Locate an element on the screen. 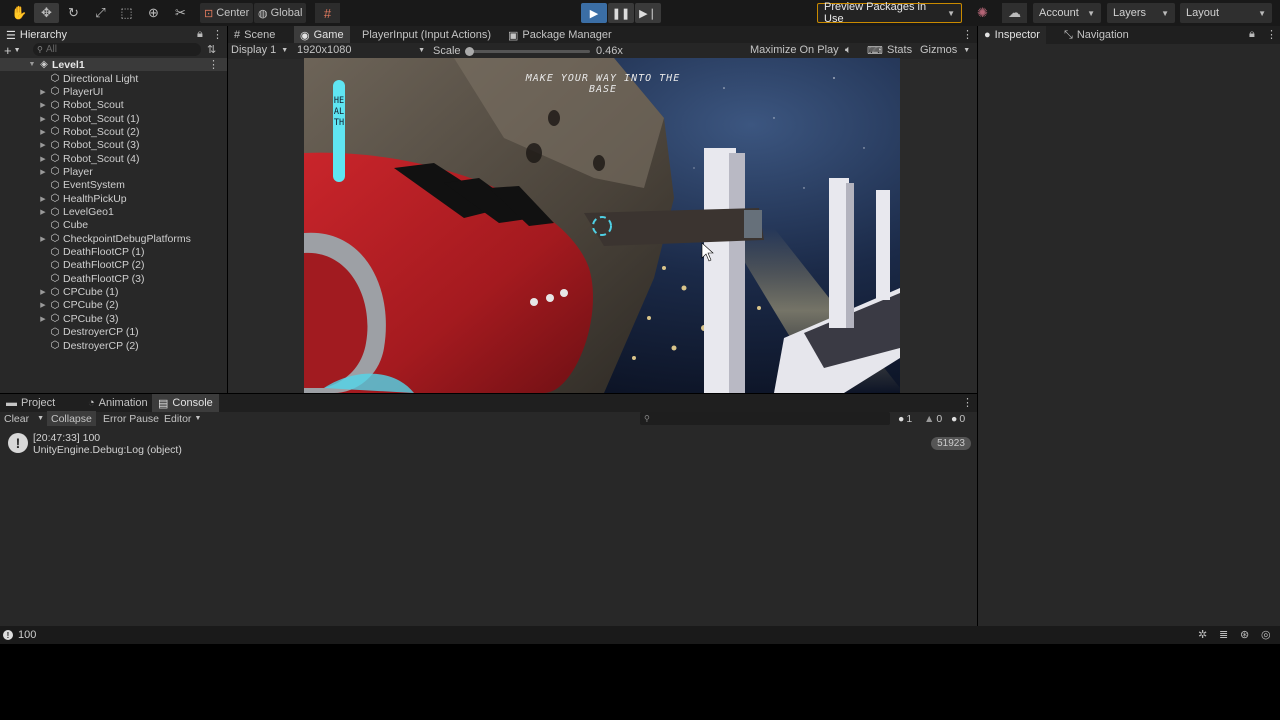  layers-dropdown: Layers ▼ is located at coordinates (1141, 13).